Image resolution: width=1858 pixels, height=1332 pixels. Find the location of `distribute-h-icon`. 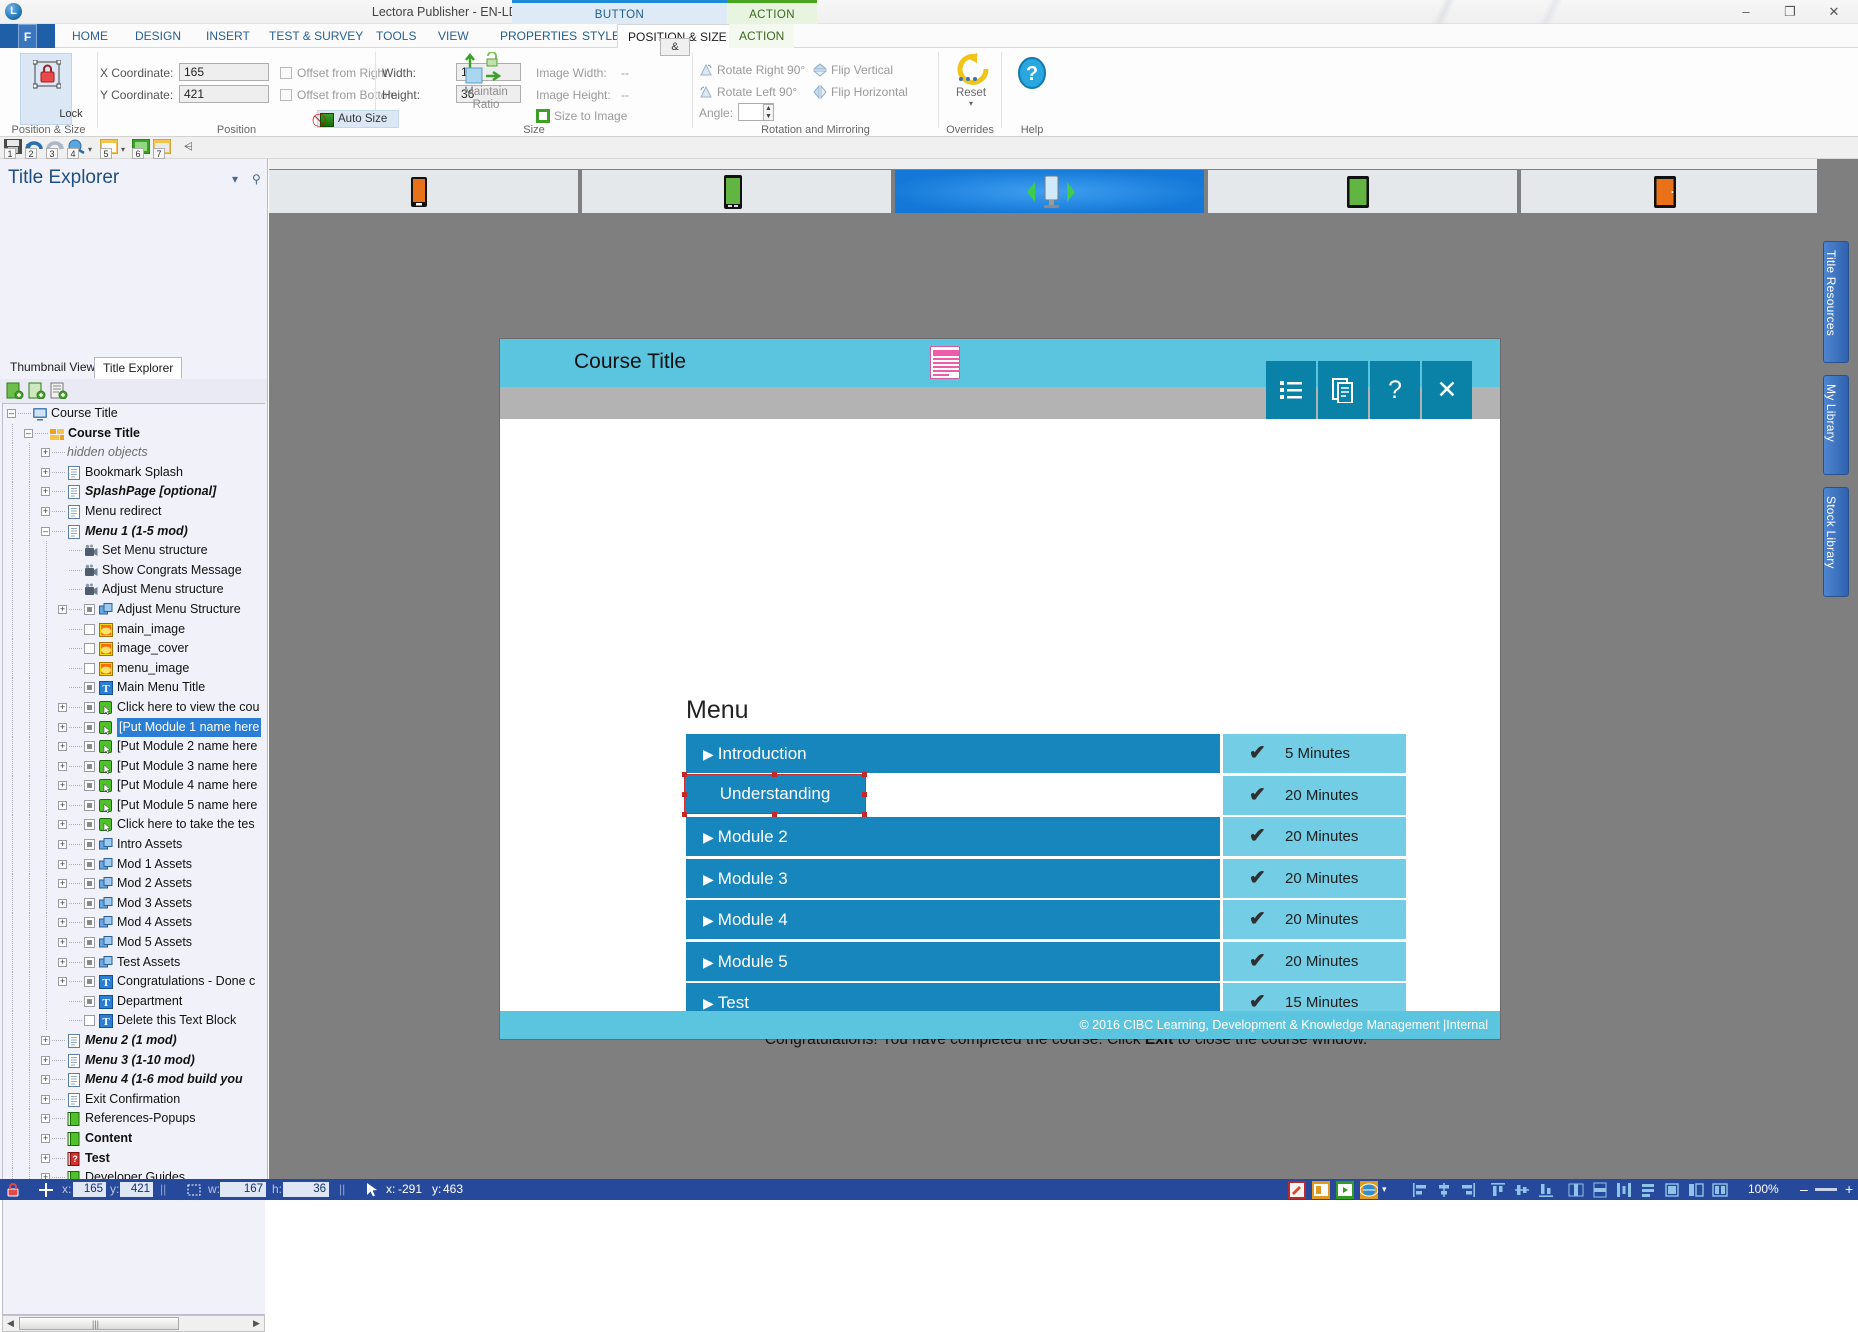

distribute-h-icon is located at coordinates (1576, 1190).